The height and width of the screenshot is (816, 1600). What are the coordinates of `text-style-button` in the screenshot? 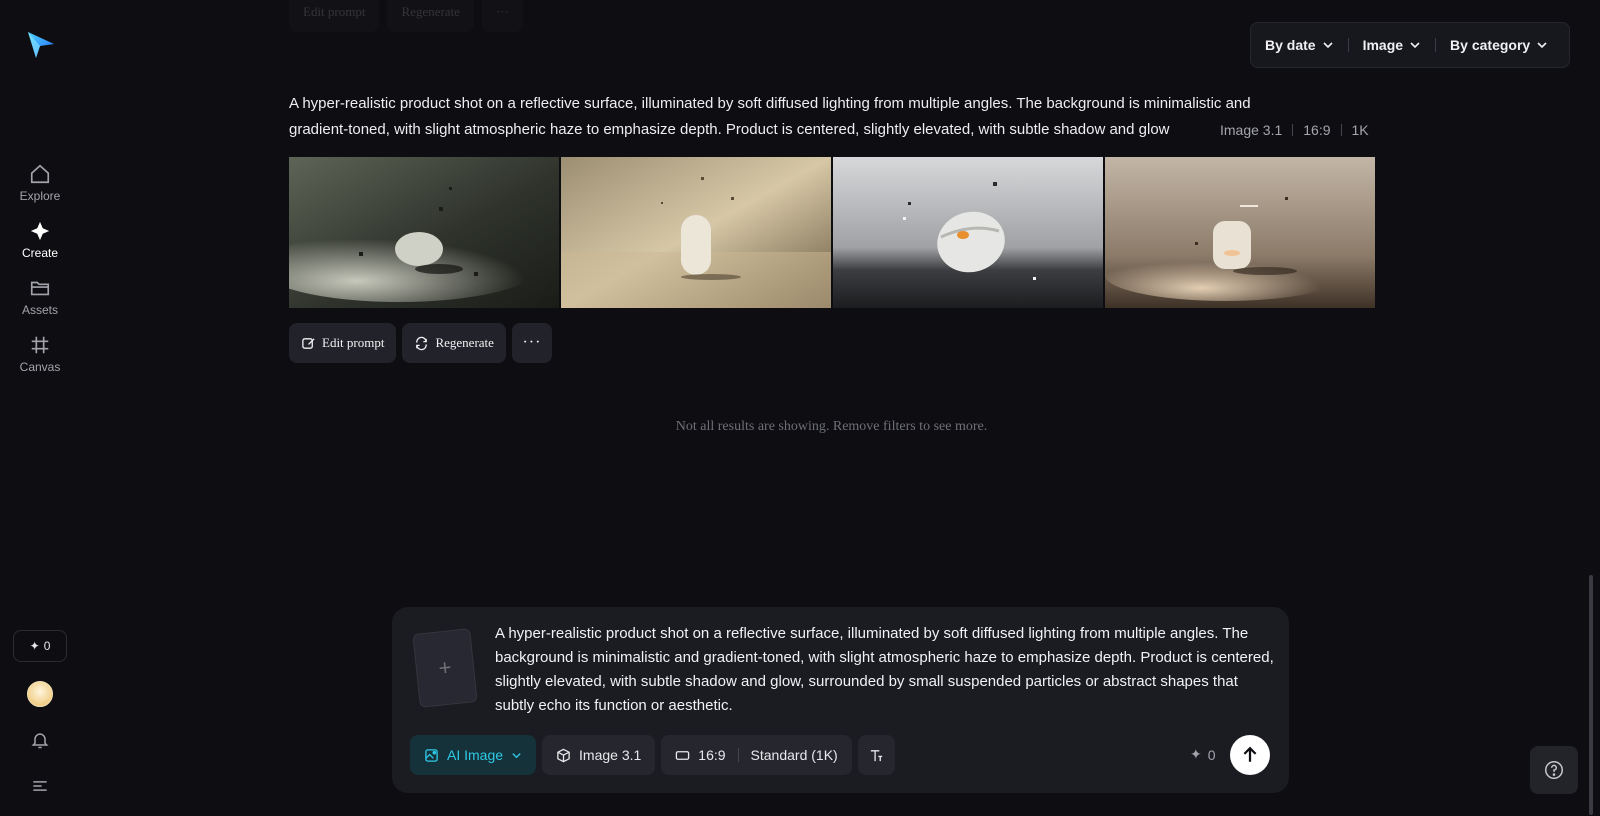 It's located at (876, 755).